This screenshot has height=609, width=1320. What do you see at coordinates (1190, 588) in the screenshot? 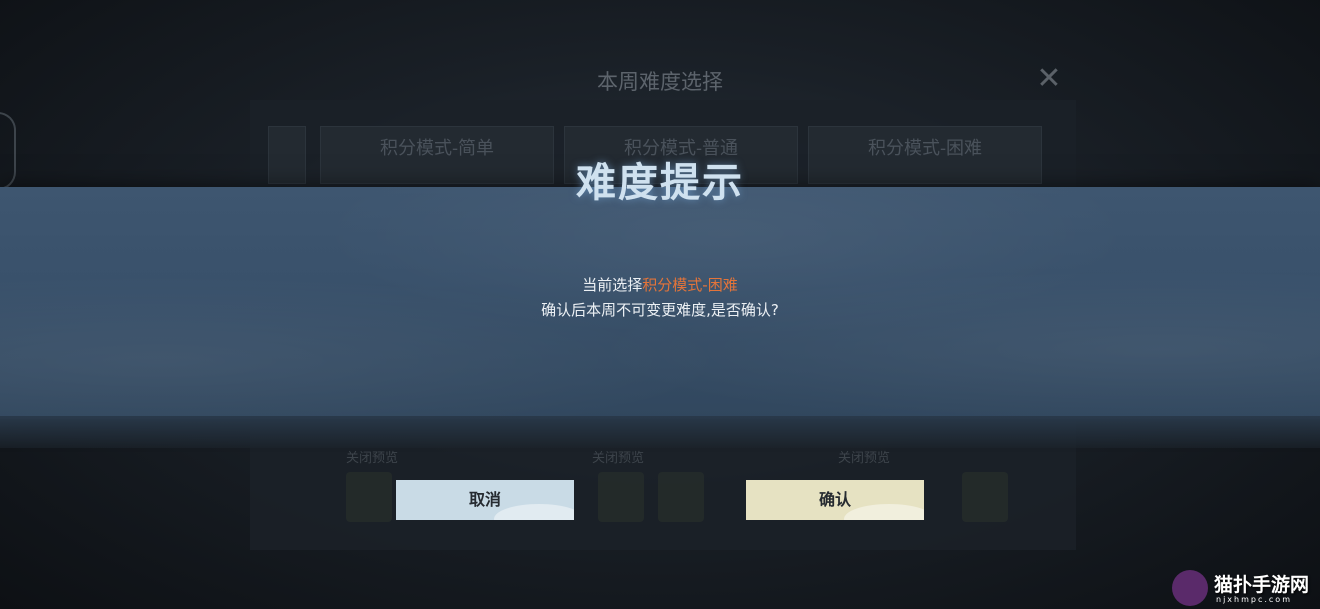
I see `cat-logo-icon` at bounding box center [1190, 588].